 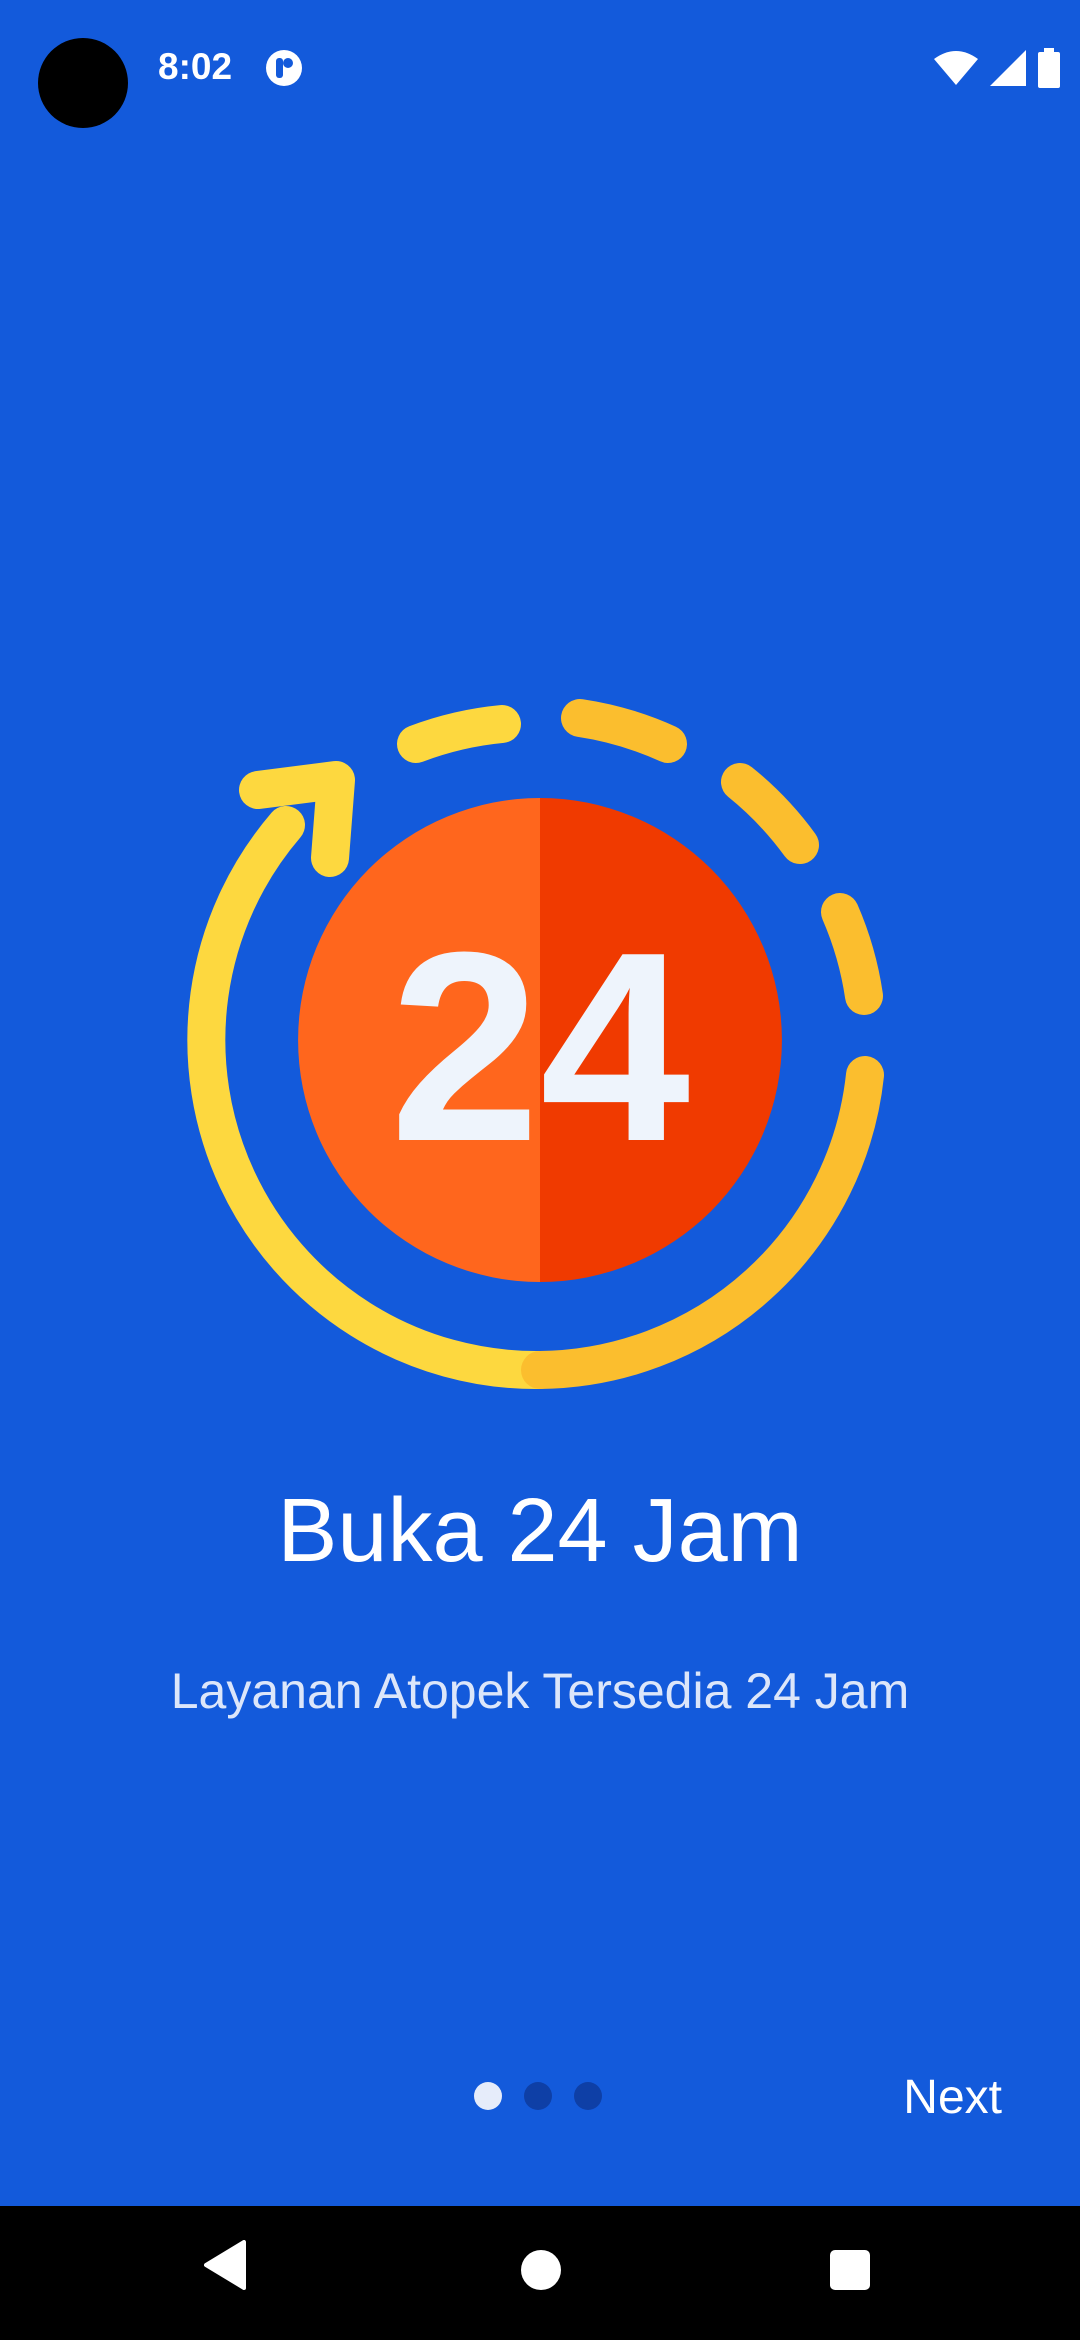 What do you see at coordinates (227, 2265) in the screenshot?
I see `back-icon` at bounding box center [227, 2265].